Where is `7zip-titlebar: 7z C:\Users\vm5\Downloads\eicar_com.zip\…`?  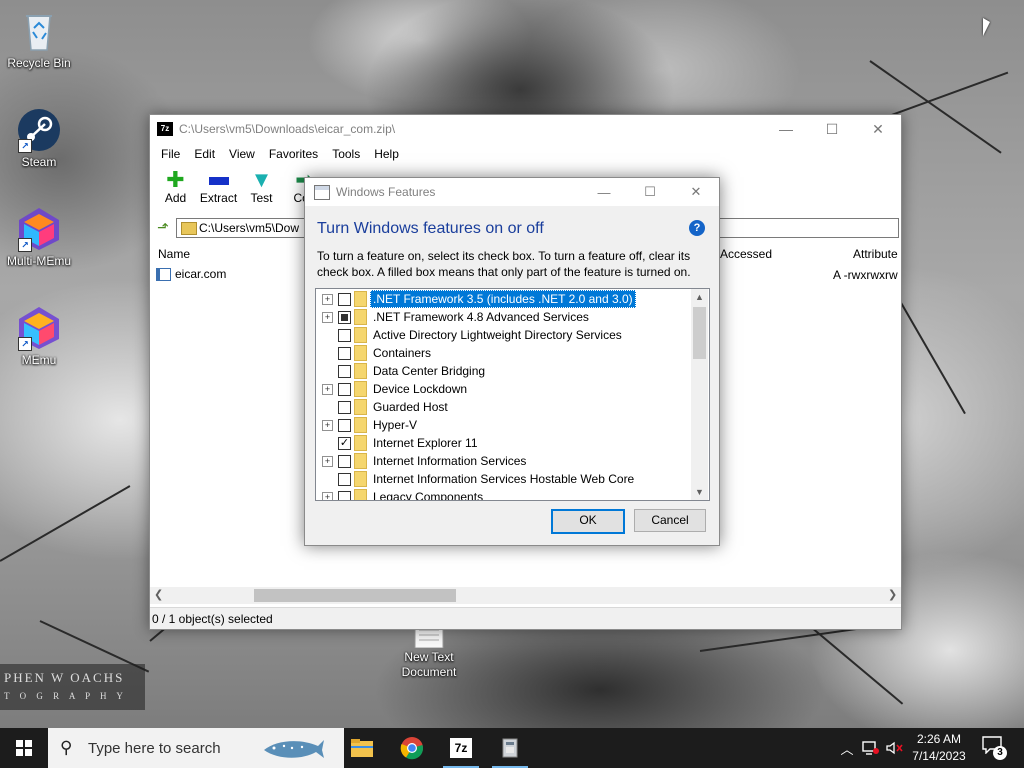
7zip-titlebar: 7z C:\Users\vm5\Downloads\eicar_com.zip\… is located at coordinates (525, 129).